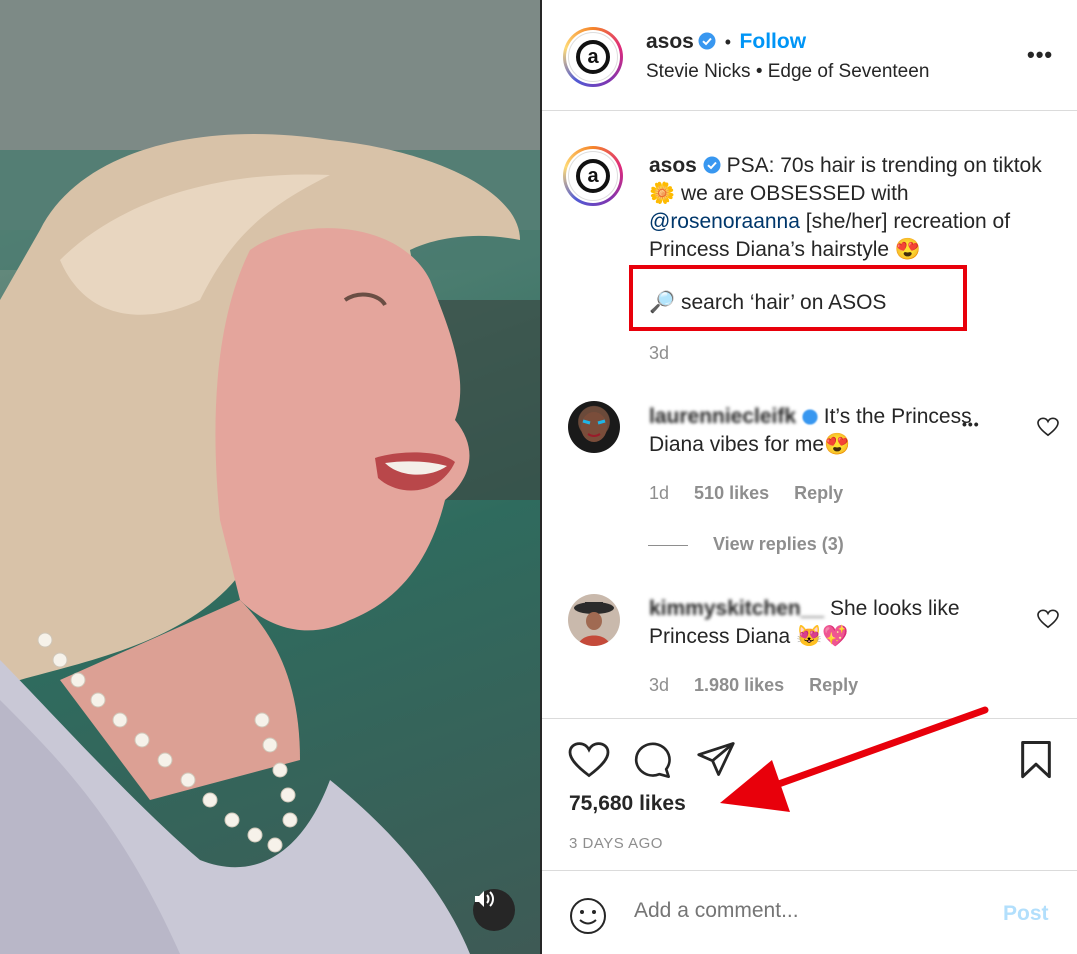  What do you see at coordinates (652, 760) in the screenshot?
I see `comment-bubble-icon` at bounding box center [652, 760].